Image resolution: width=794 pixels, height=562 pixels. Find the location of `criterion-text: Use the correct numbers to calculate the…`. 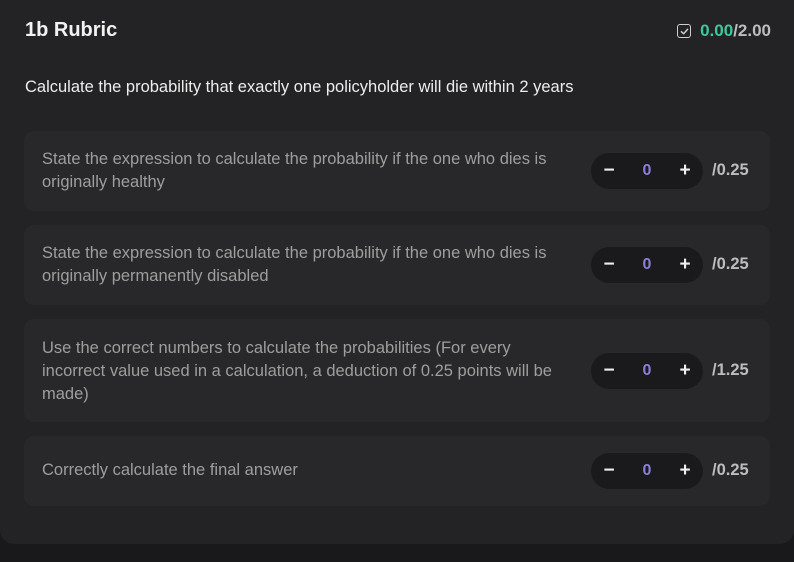

criterion-text: Use the correct numbers to calculate the… is located at coordinates (297, 371).